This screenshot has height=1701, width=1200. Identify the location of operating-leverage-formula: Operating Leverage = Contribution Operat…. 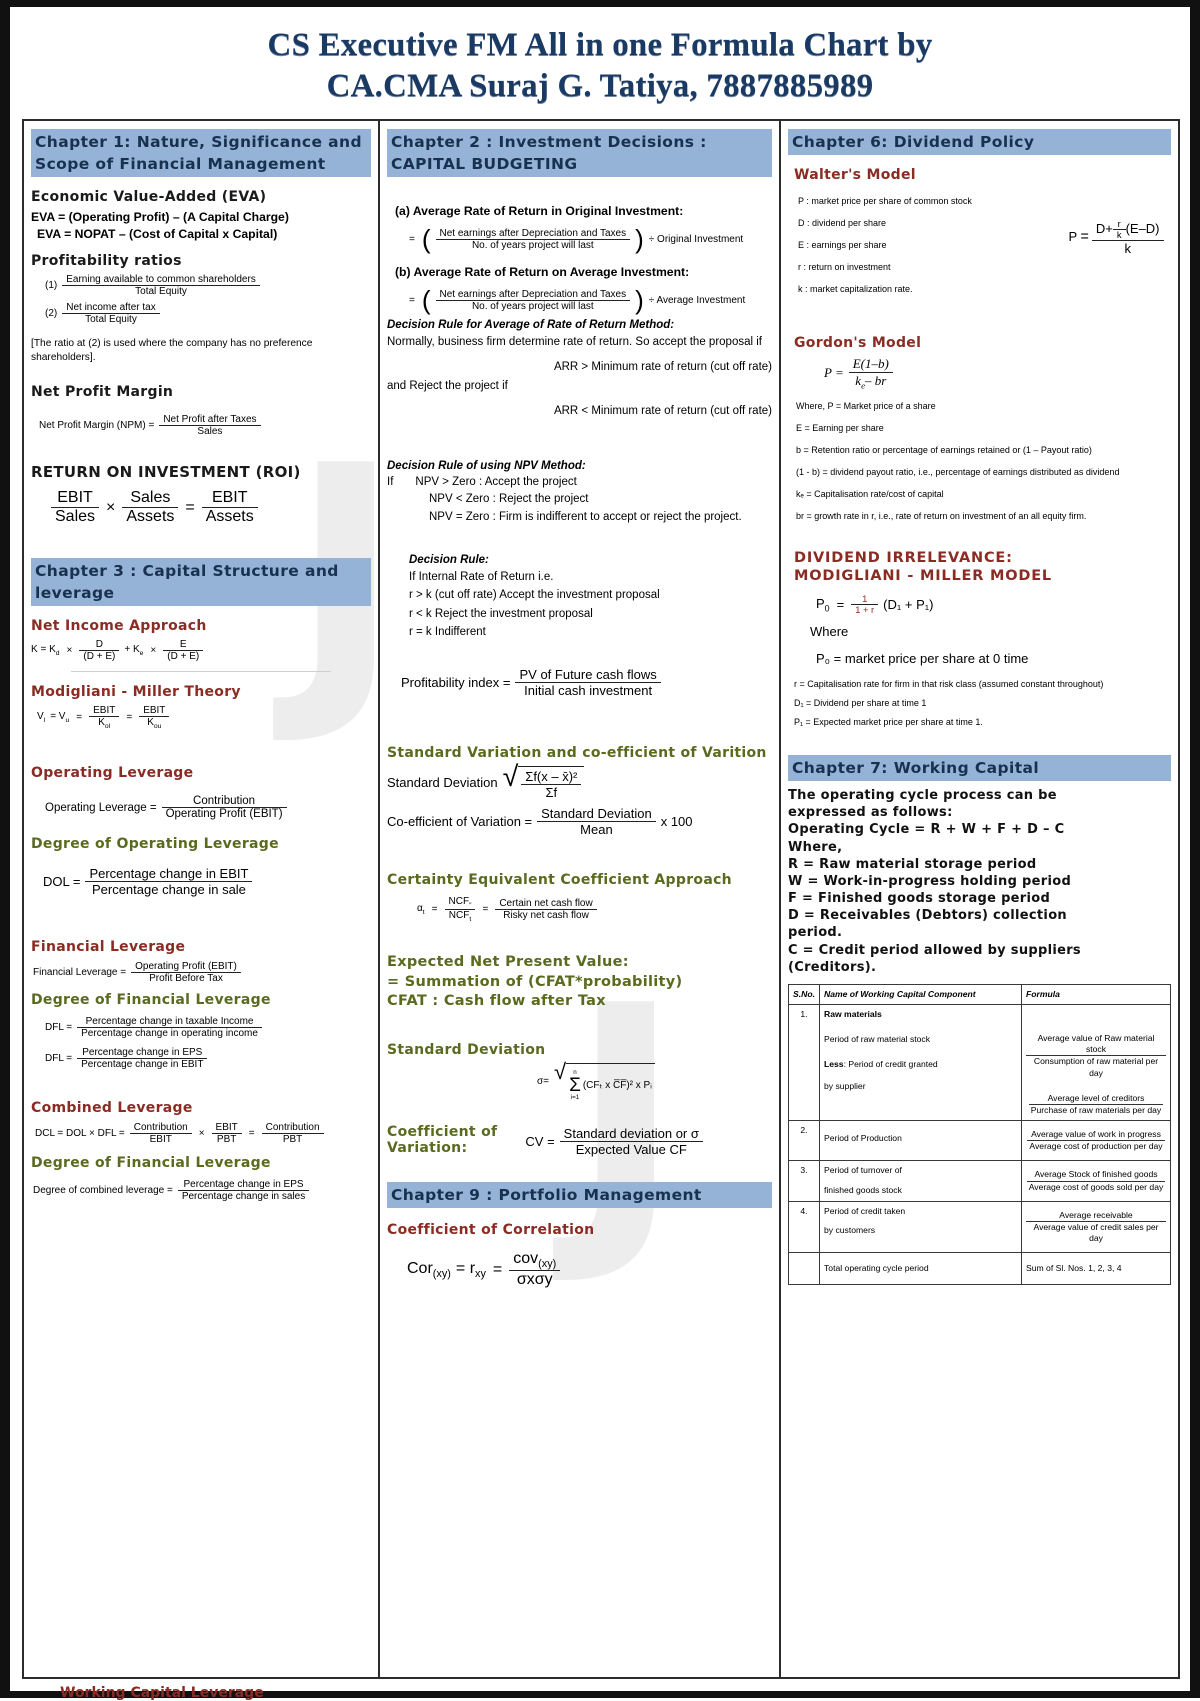
(208, 807).